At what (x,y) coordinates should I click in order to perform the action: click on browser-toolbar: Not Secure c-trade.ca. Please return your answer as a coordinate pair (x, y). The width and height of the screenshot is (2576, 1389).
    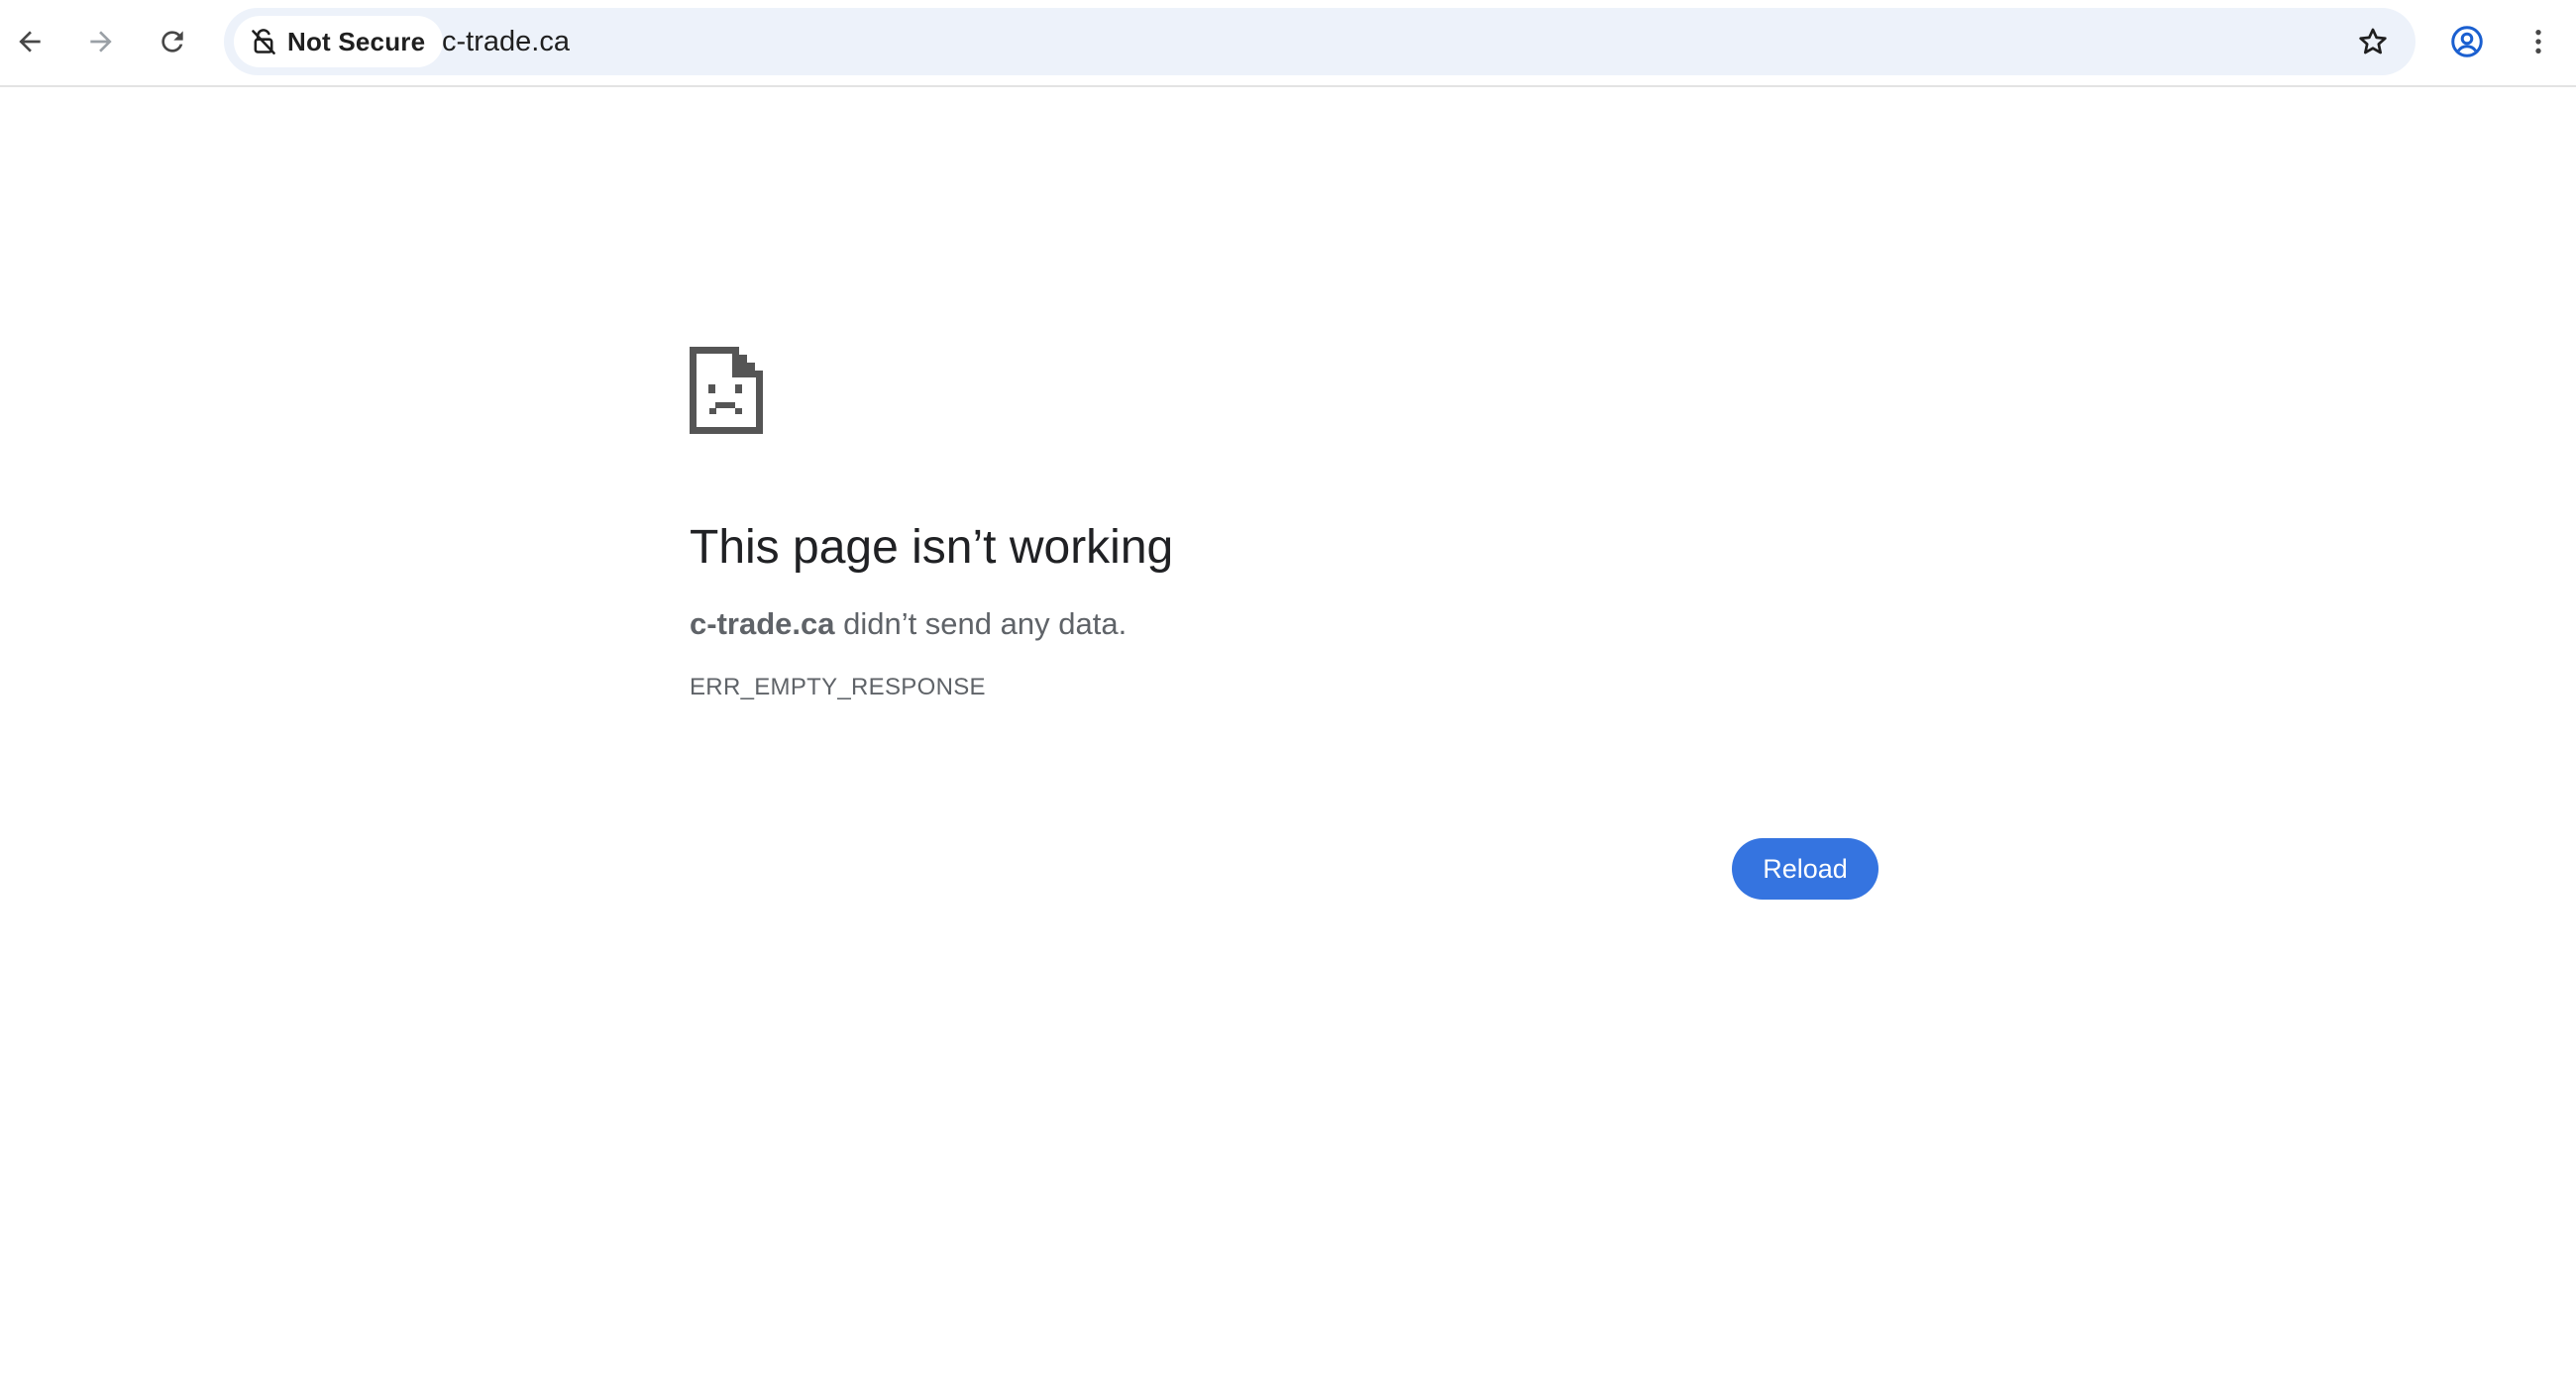
    Looking at the image, I should click on (1288, 43).